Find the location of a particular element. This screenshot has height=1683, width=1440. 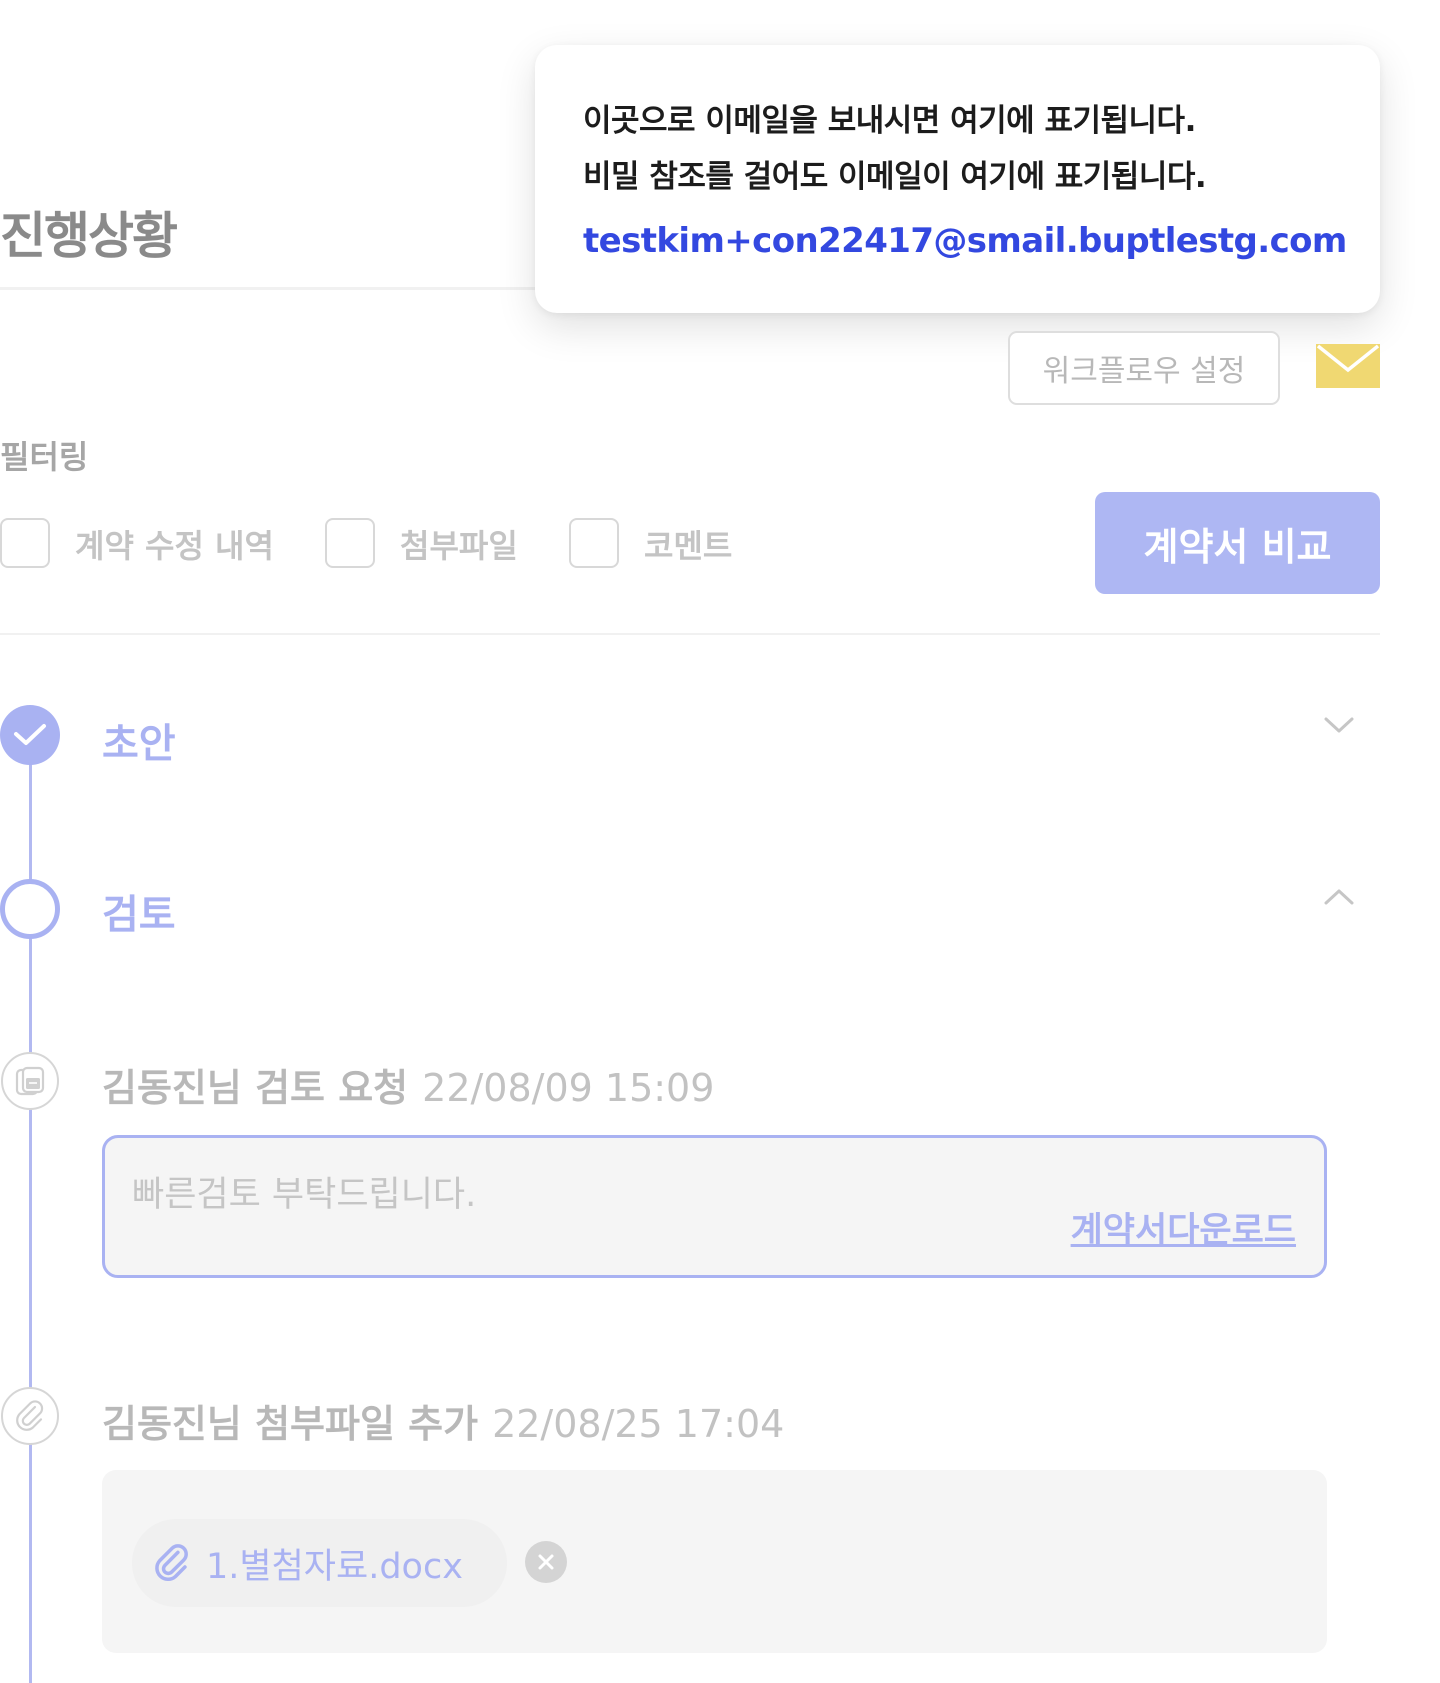

document-icon is located at coordinates (30, 1081).